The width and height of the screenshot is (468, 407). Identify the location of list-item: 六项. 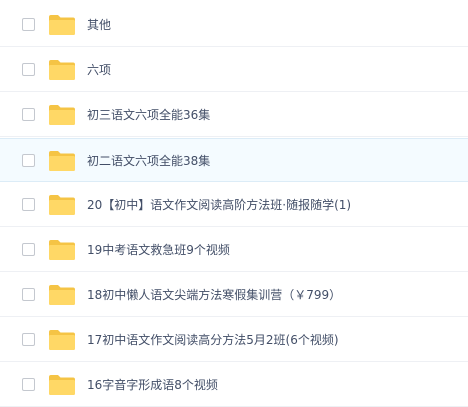
(234, 70).